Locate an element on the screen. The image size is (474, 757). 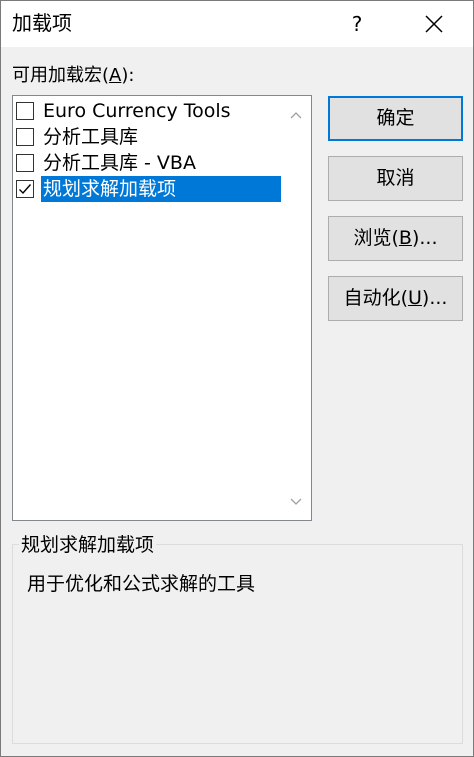
addin-item-solver: 规划求解加载项 is located at coordinates (147, 189).